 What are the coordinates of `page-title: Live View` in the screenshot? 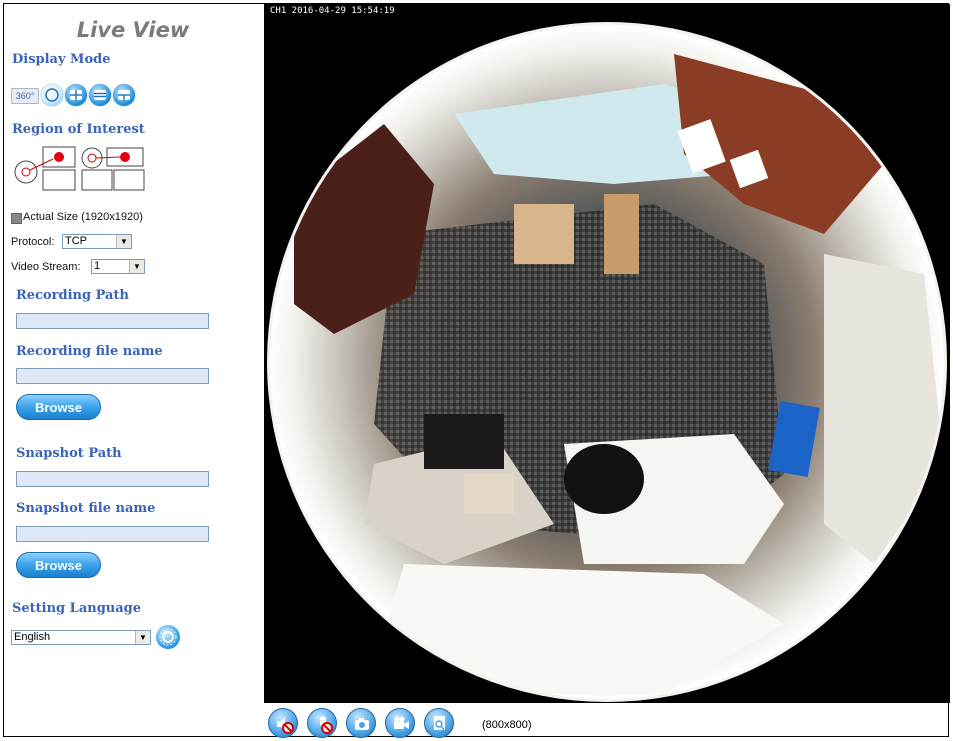 It's located at (133, 30).